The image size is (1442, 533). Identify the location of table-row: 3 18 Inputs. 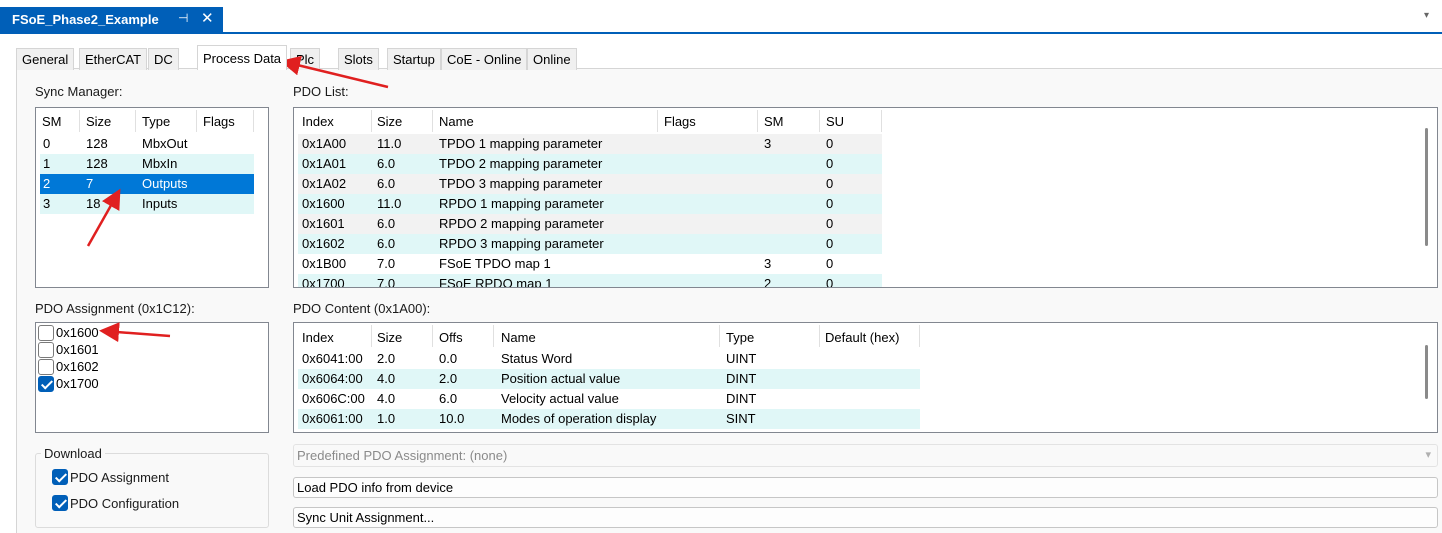
(147, 204).